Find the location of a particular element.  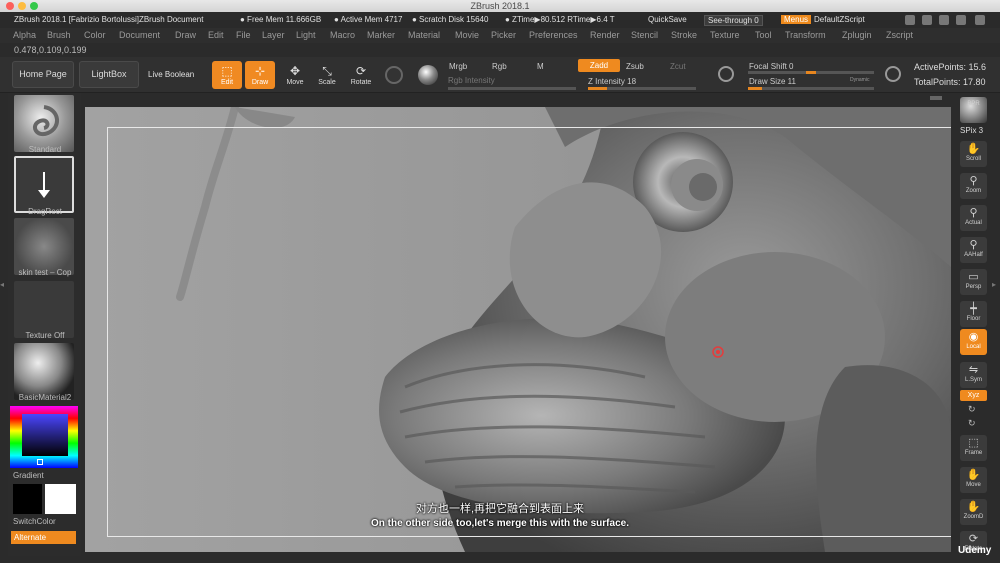

actual-button: ⚲ Actual is located at coordinates (973, 218).